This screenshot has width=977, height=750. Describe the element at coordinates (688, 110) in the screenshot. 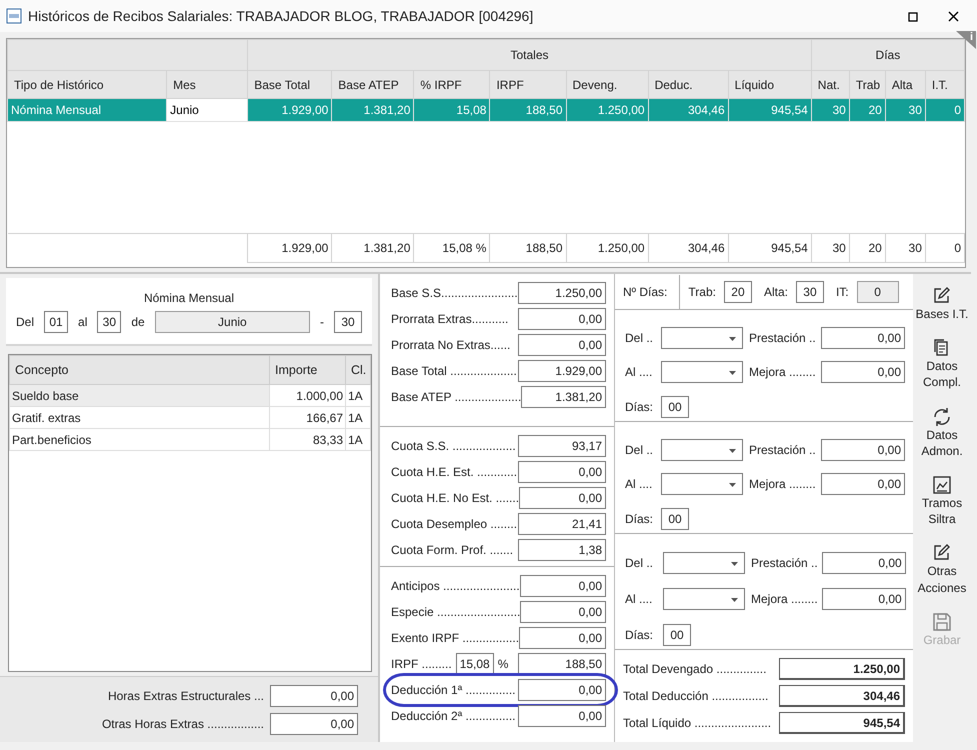

I see `table-cell: 304,46` at that location.